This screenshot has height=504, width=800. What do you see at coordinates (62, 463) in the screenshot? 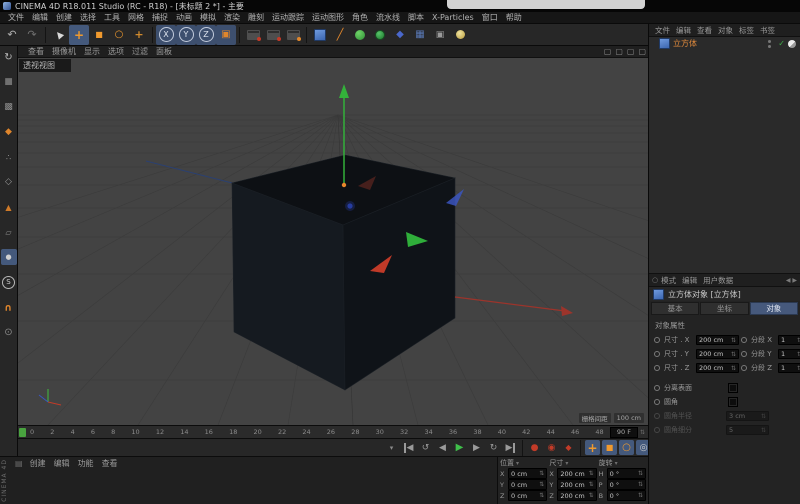
I see `material-menu-item: 编辑` at bounding box center [62, 463].